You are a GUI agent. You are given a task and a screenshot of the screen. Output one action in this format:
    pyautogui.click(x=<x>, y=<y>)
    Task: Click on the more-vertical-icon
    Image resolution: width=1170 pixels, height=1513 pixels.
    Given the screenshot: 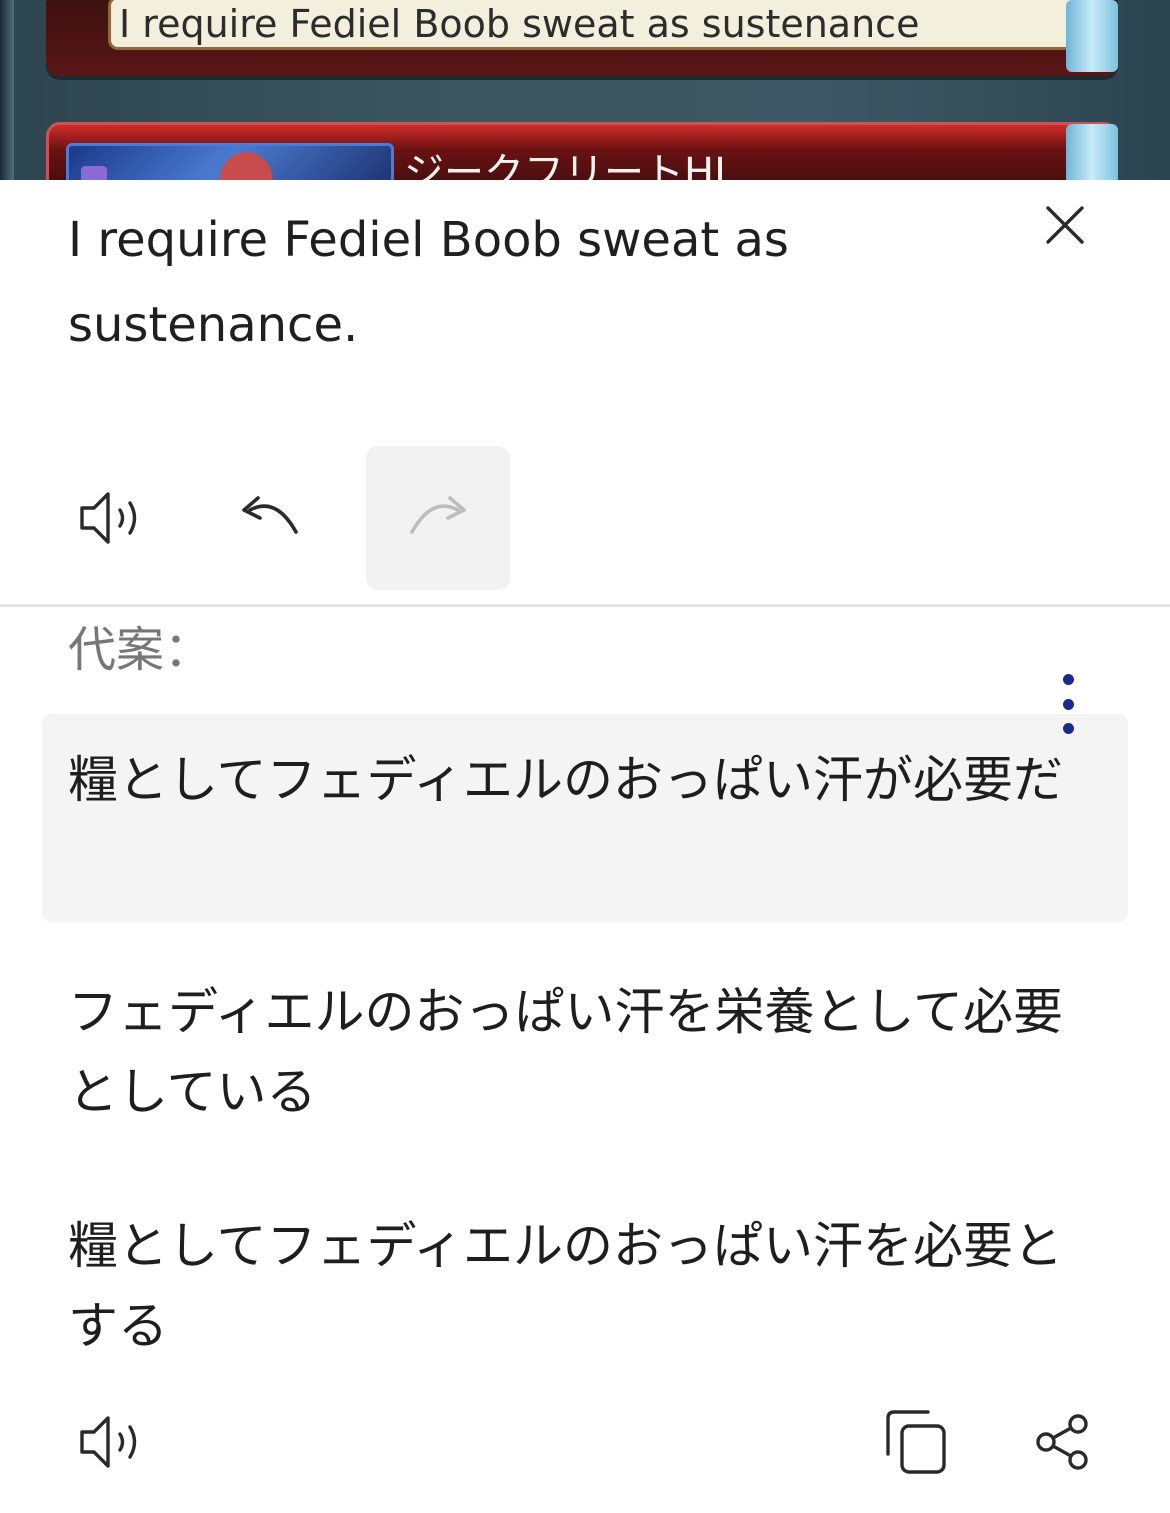 What is the action you would take?
    pyautogui.click(x=1068, y=679)
    